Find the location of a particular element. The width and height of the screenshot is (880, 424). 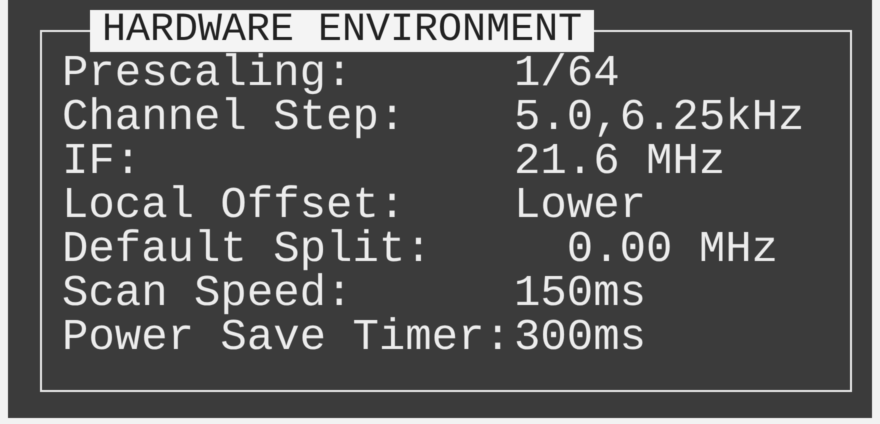

setting-label: Scan Speed: is located at coordinates (207, 294).